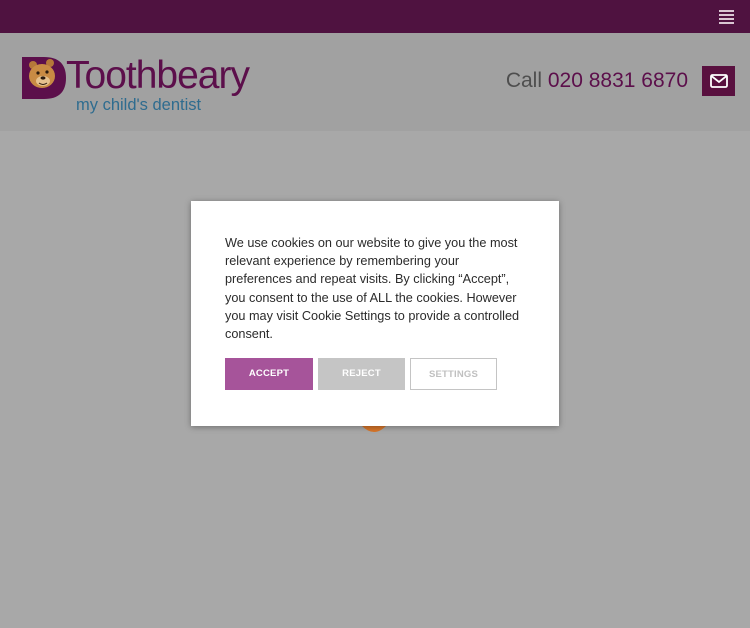 The image size is (750, 628). I want to click on settings-button: SETTINGS, so click(453, 374).